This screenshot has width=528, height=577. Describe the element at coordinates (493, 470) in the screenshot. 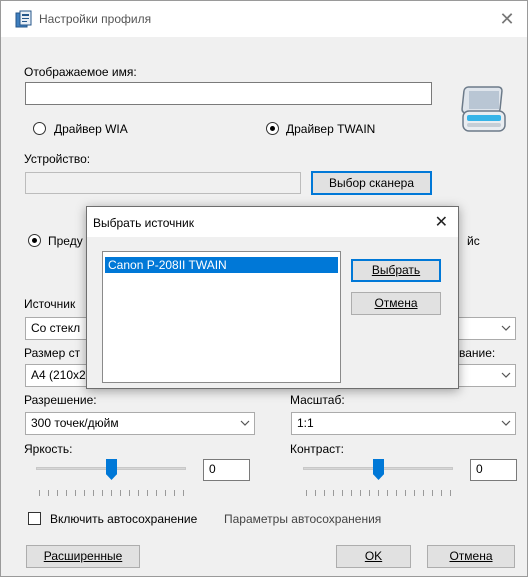

I see `contrast-value-field: 0` at that location.